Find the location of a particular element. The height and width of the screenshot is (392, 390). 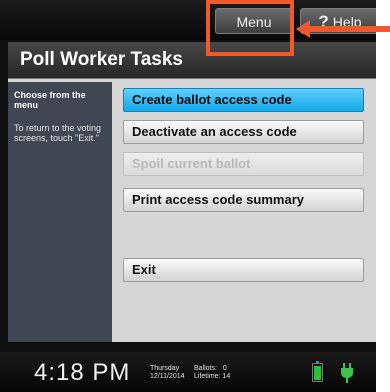

day-label: Thursday is located at coordinates (165, 368).